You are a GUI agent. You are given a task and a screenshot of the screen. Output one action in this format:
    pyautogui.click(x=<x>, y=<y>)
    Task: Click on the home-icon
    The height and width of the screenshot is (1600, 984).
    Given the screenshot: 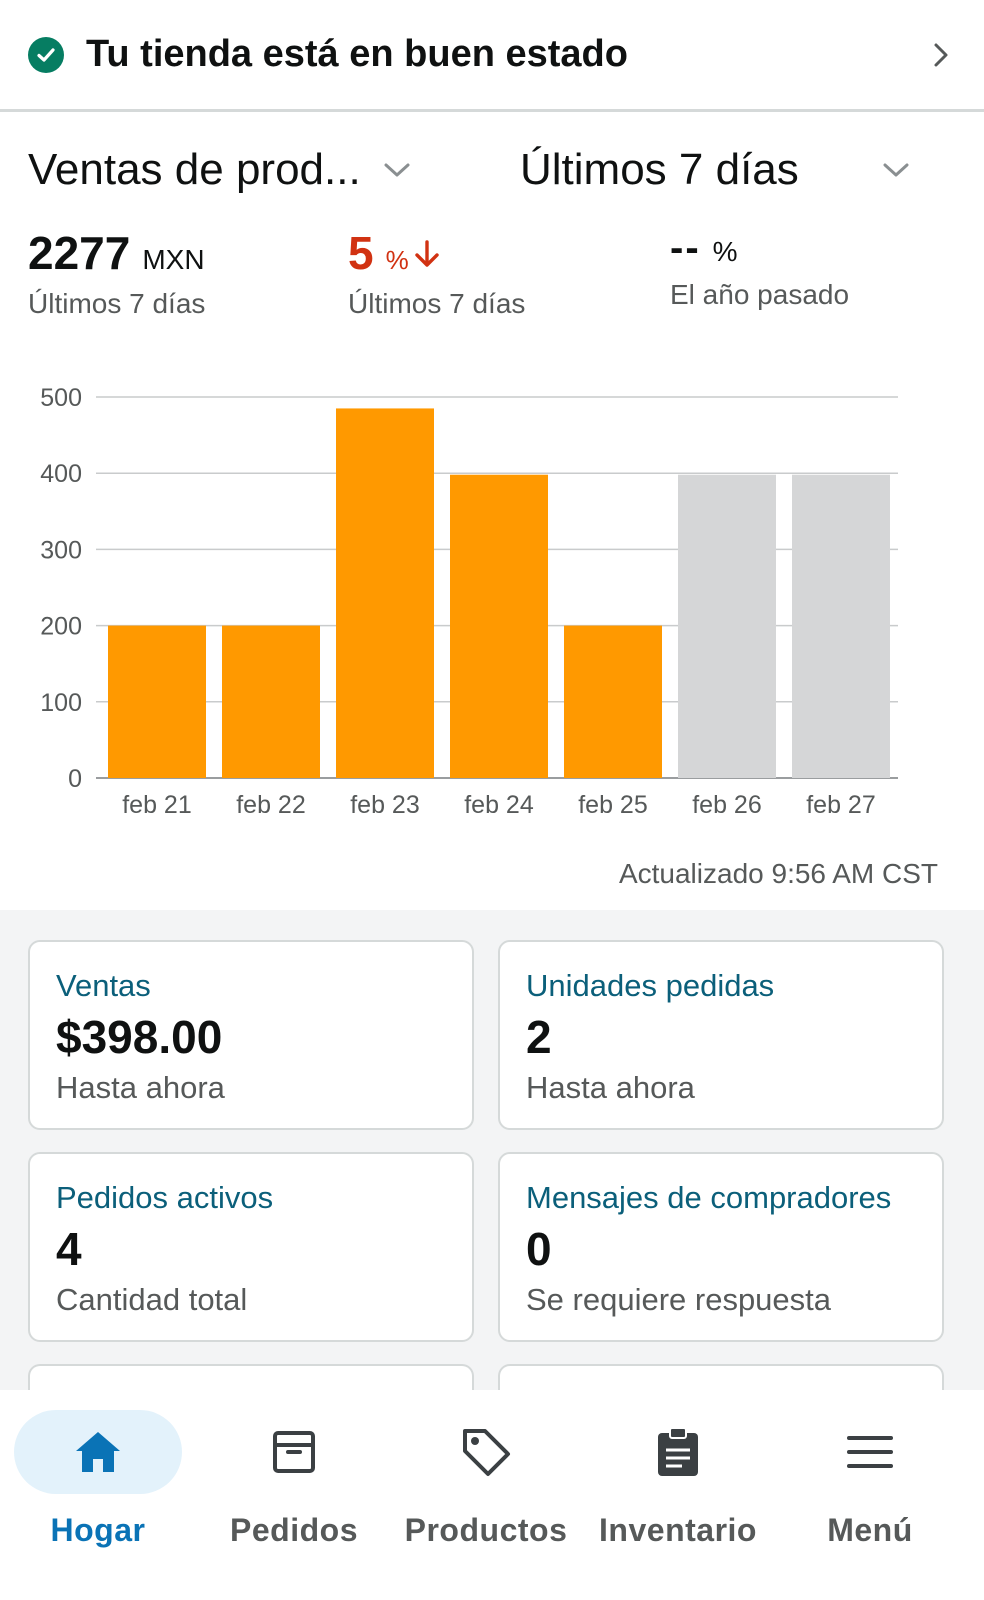 What is the action you would take?
    pyautogui.click(x=98, y=1452)
    